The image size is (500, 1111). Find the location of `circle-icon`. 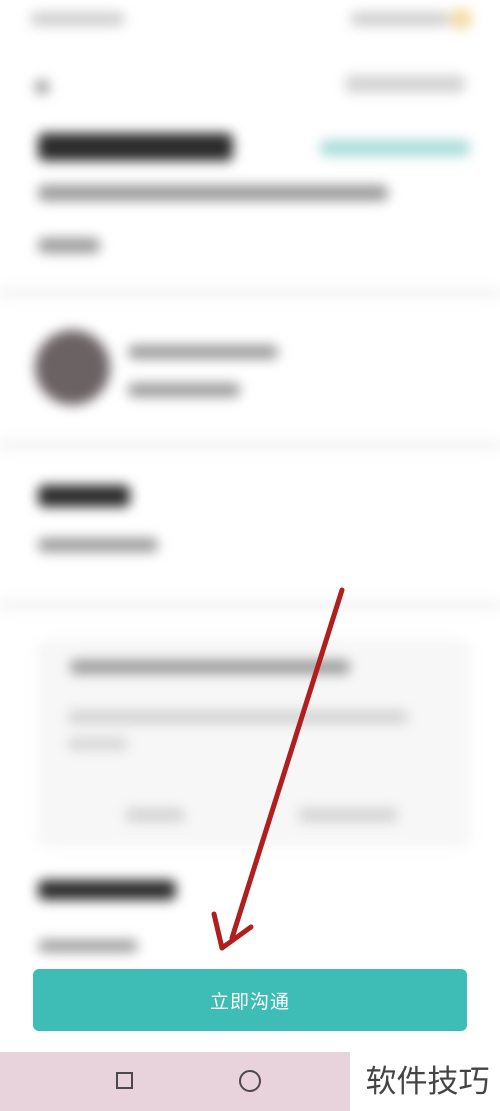

circle-icon is located at coordinates (250, 1081).